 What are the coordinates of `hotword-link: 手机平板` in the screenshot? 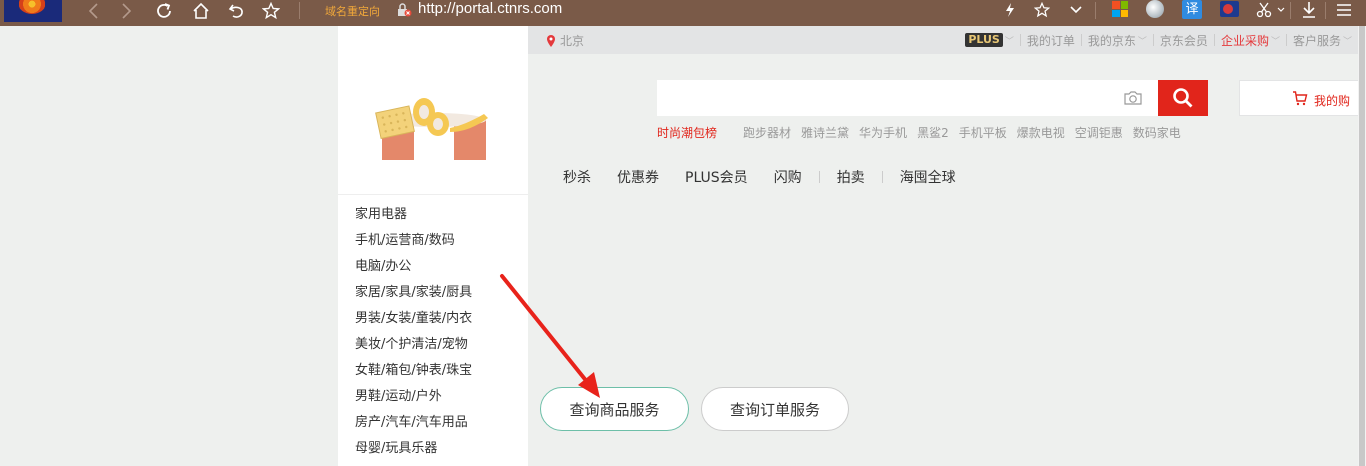 It's located at (983, 132).